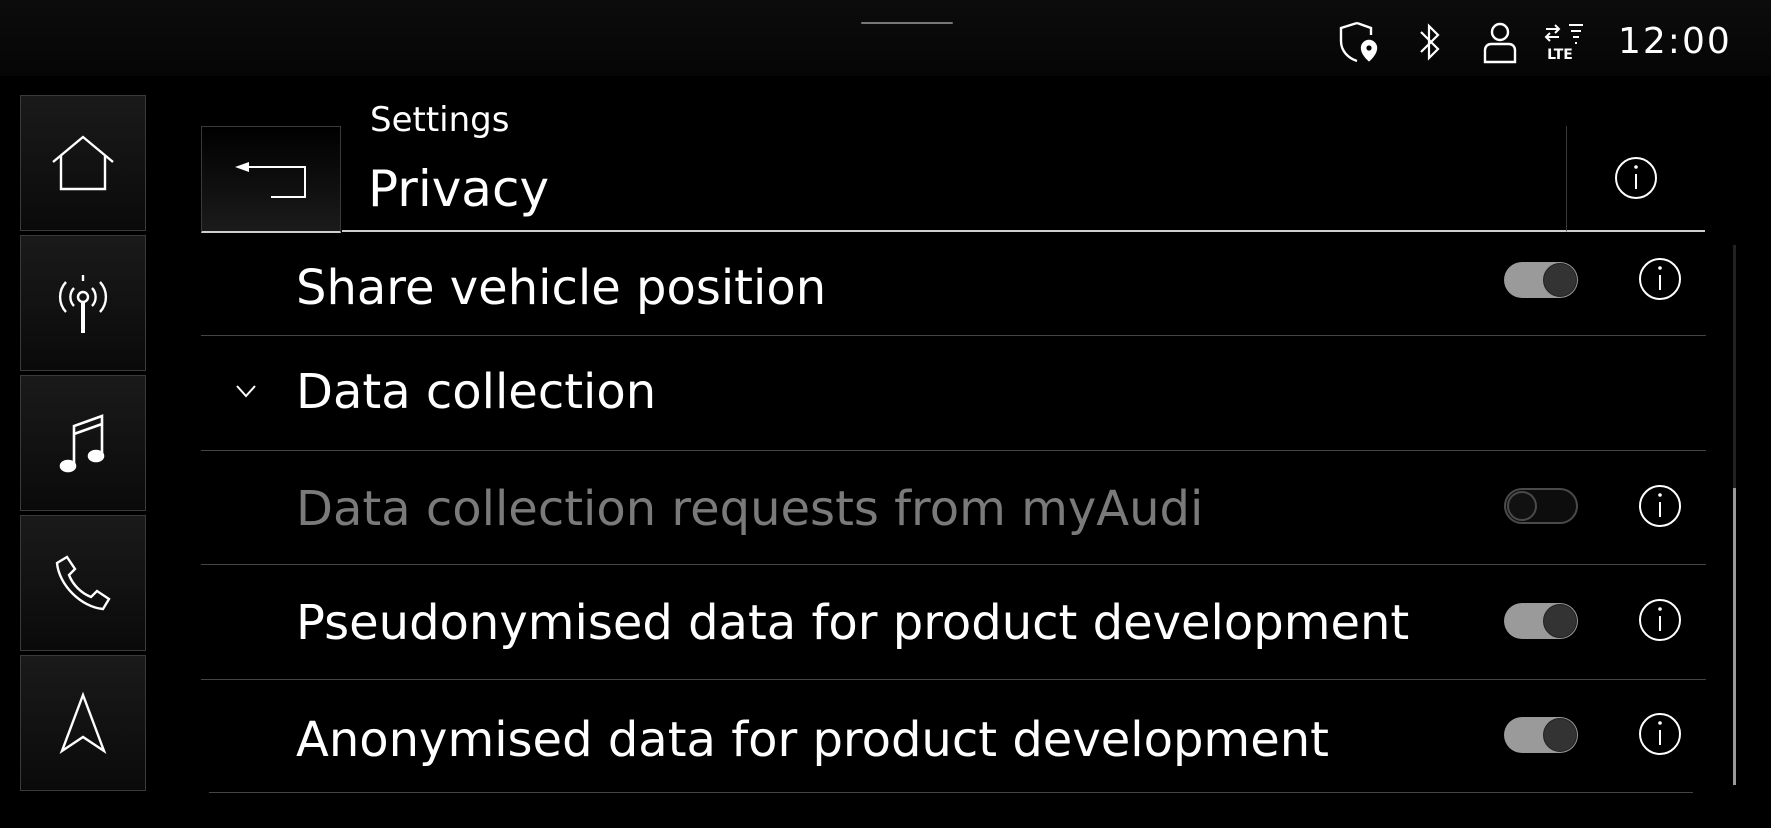  I want to click on row-label: Data collection requests from myAudi, so click(750, 509).